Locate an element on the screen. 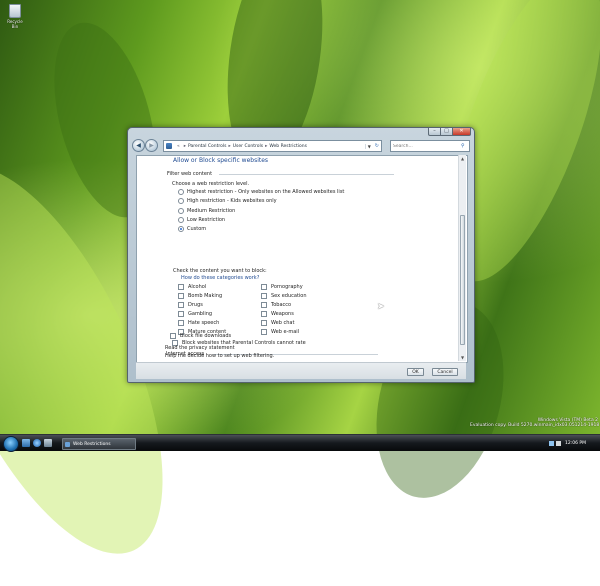 The height and width of the screenshot is (586, 600). how-categories-work-link: How do these categories work? is located at coordinates (220, 278).